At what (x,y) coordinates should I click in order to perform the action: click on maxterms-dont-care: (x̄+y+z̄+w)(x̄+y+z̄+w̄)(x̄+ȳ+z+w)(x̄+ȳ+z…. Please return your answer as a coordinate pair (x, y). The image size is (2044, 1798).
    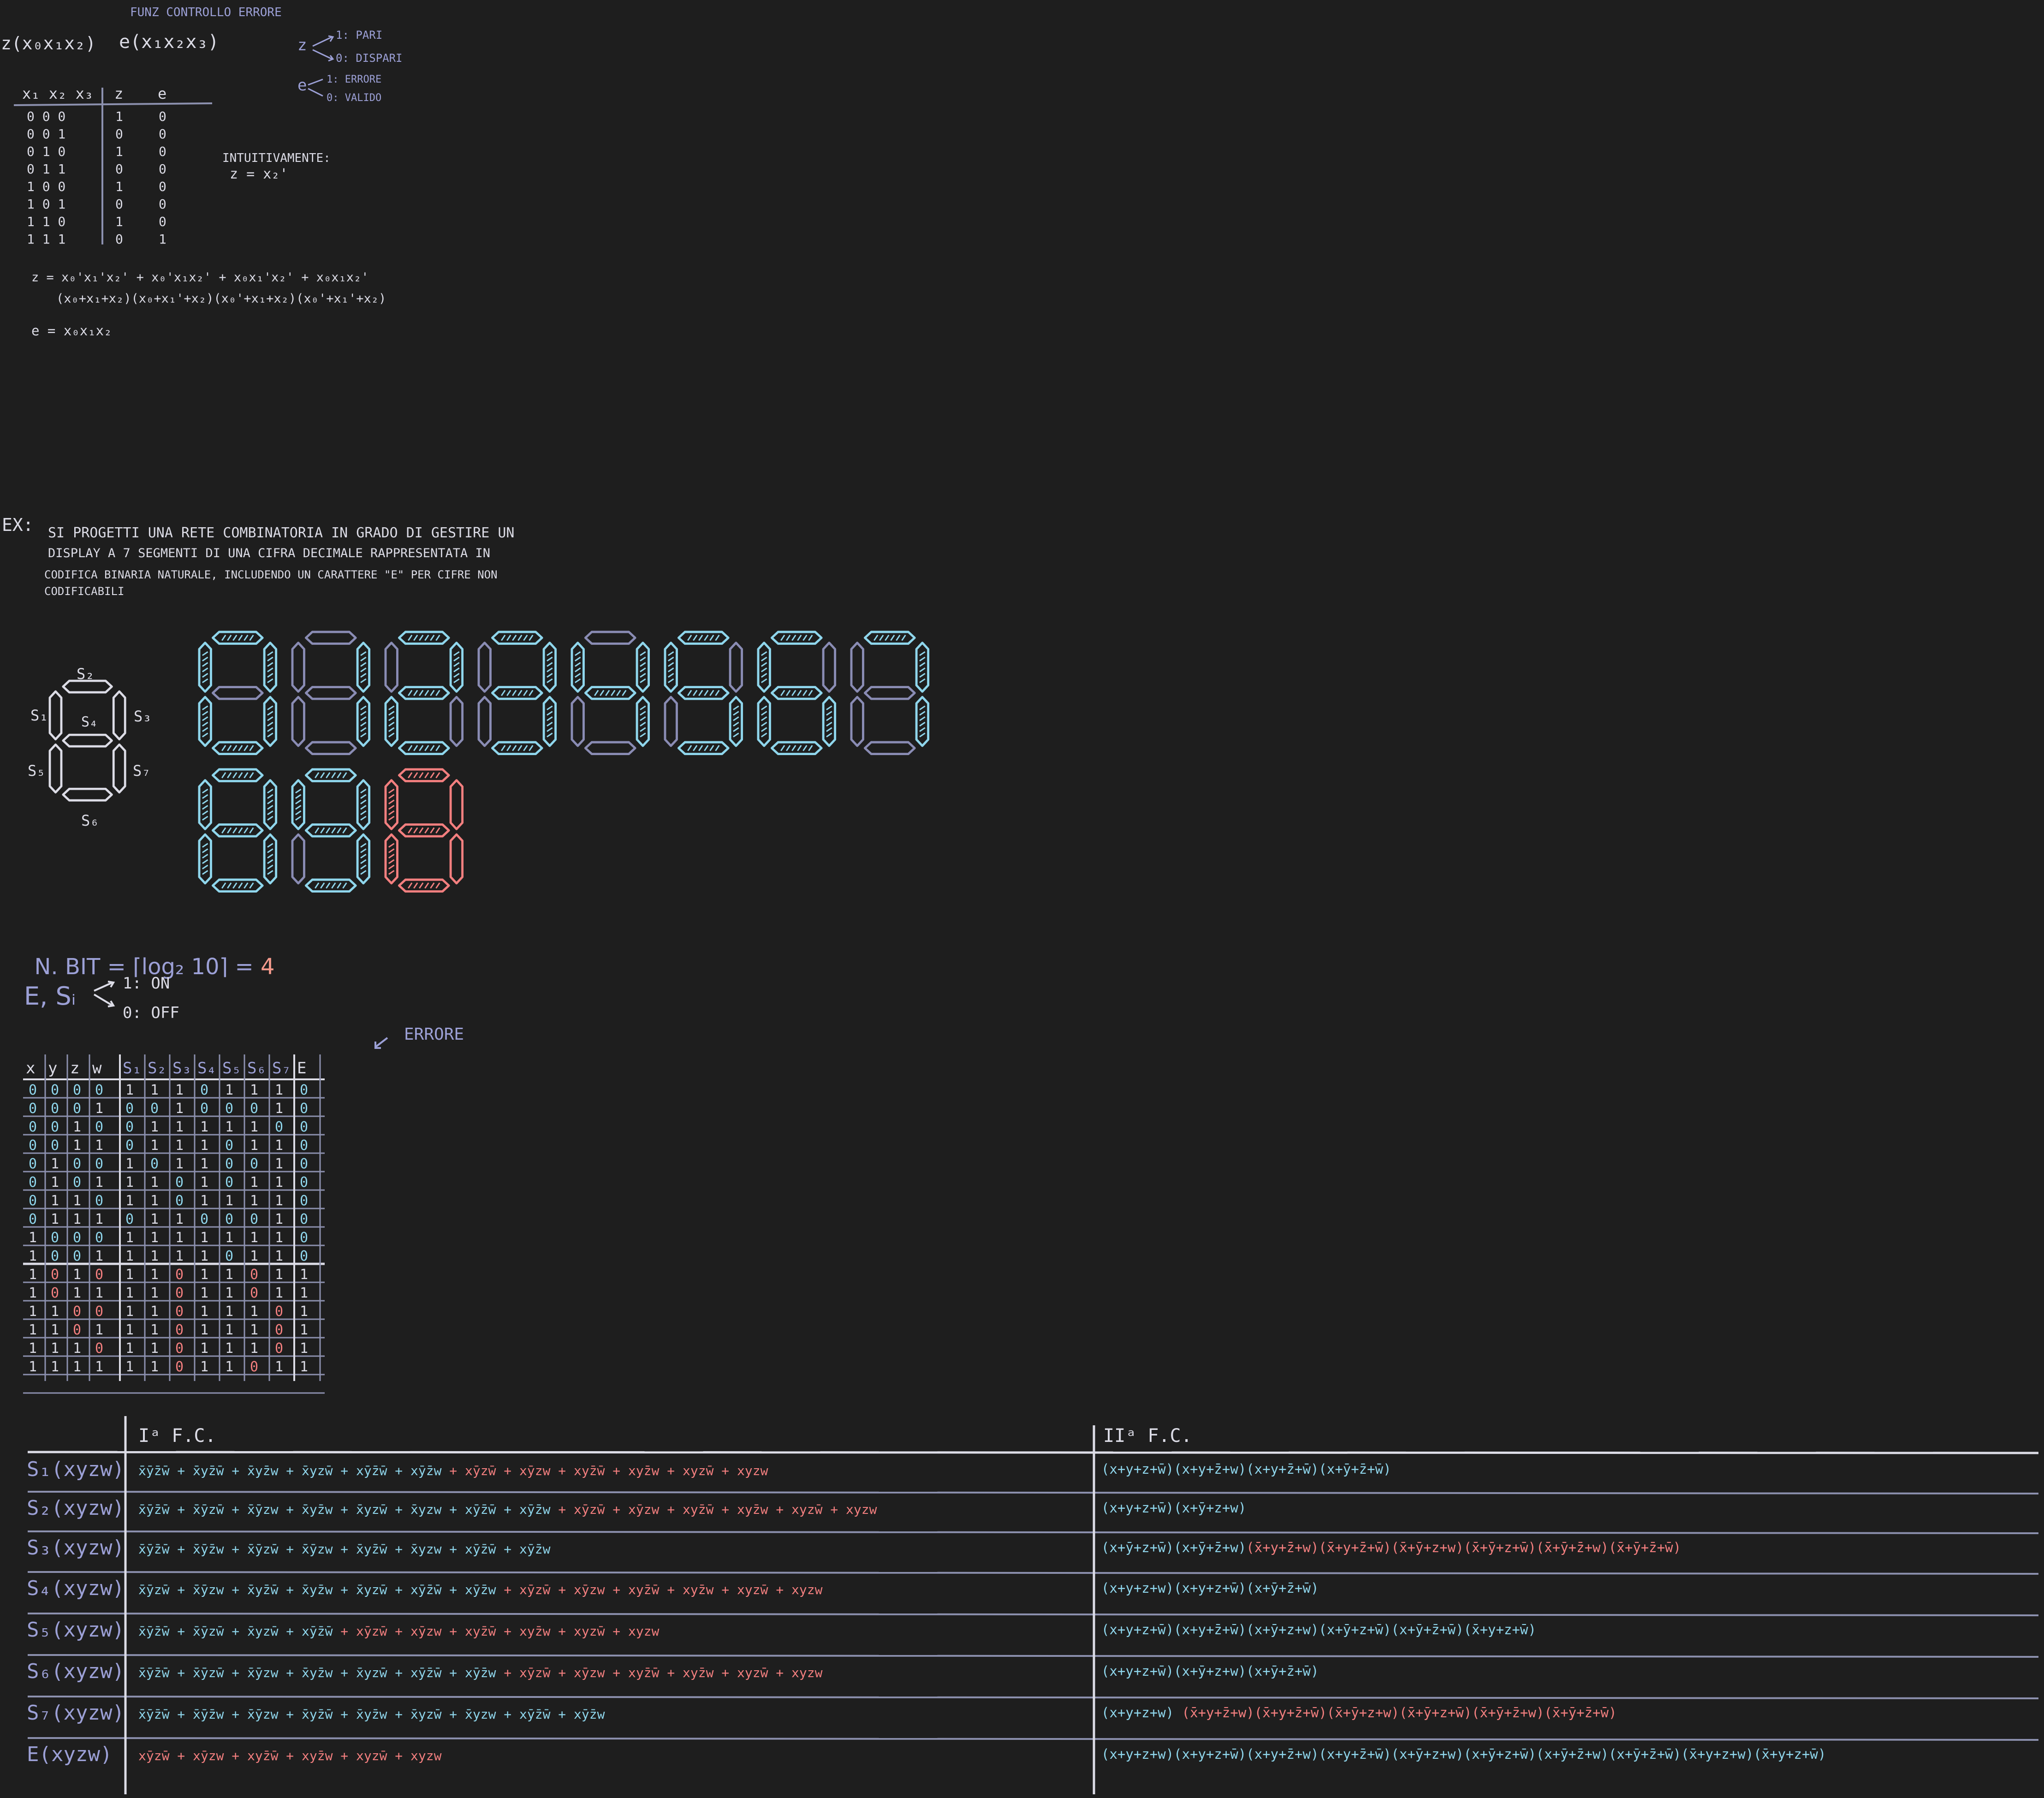
    Looking at the image, I should click on (1464, 1547).